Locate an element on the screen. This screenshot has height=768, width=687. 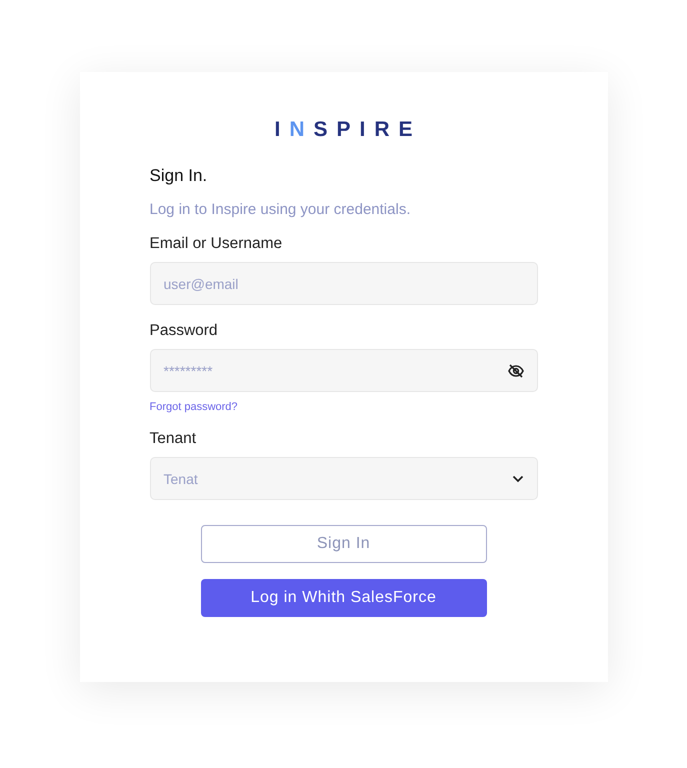
tenant-select: Tenat is located at coordinates (344, 478).